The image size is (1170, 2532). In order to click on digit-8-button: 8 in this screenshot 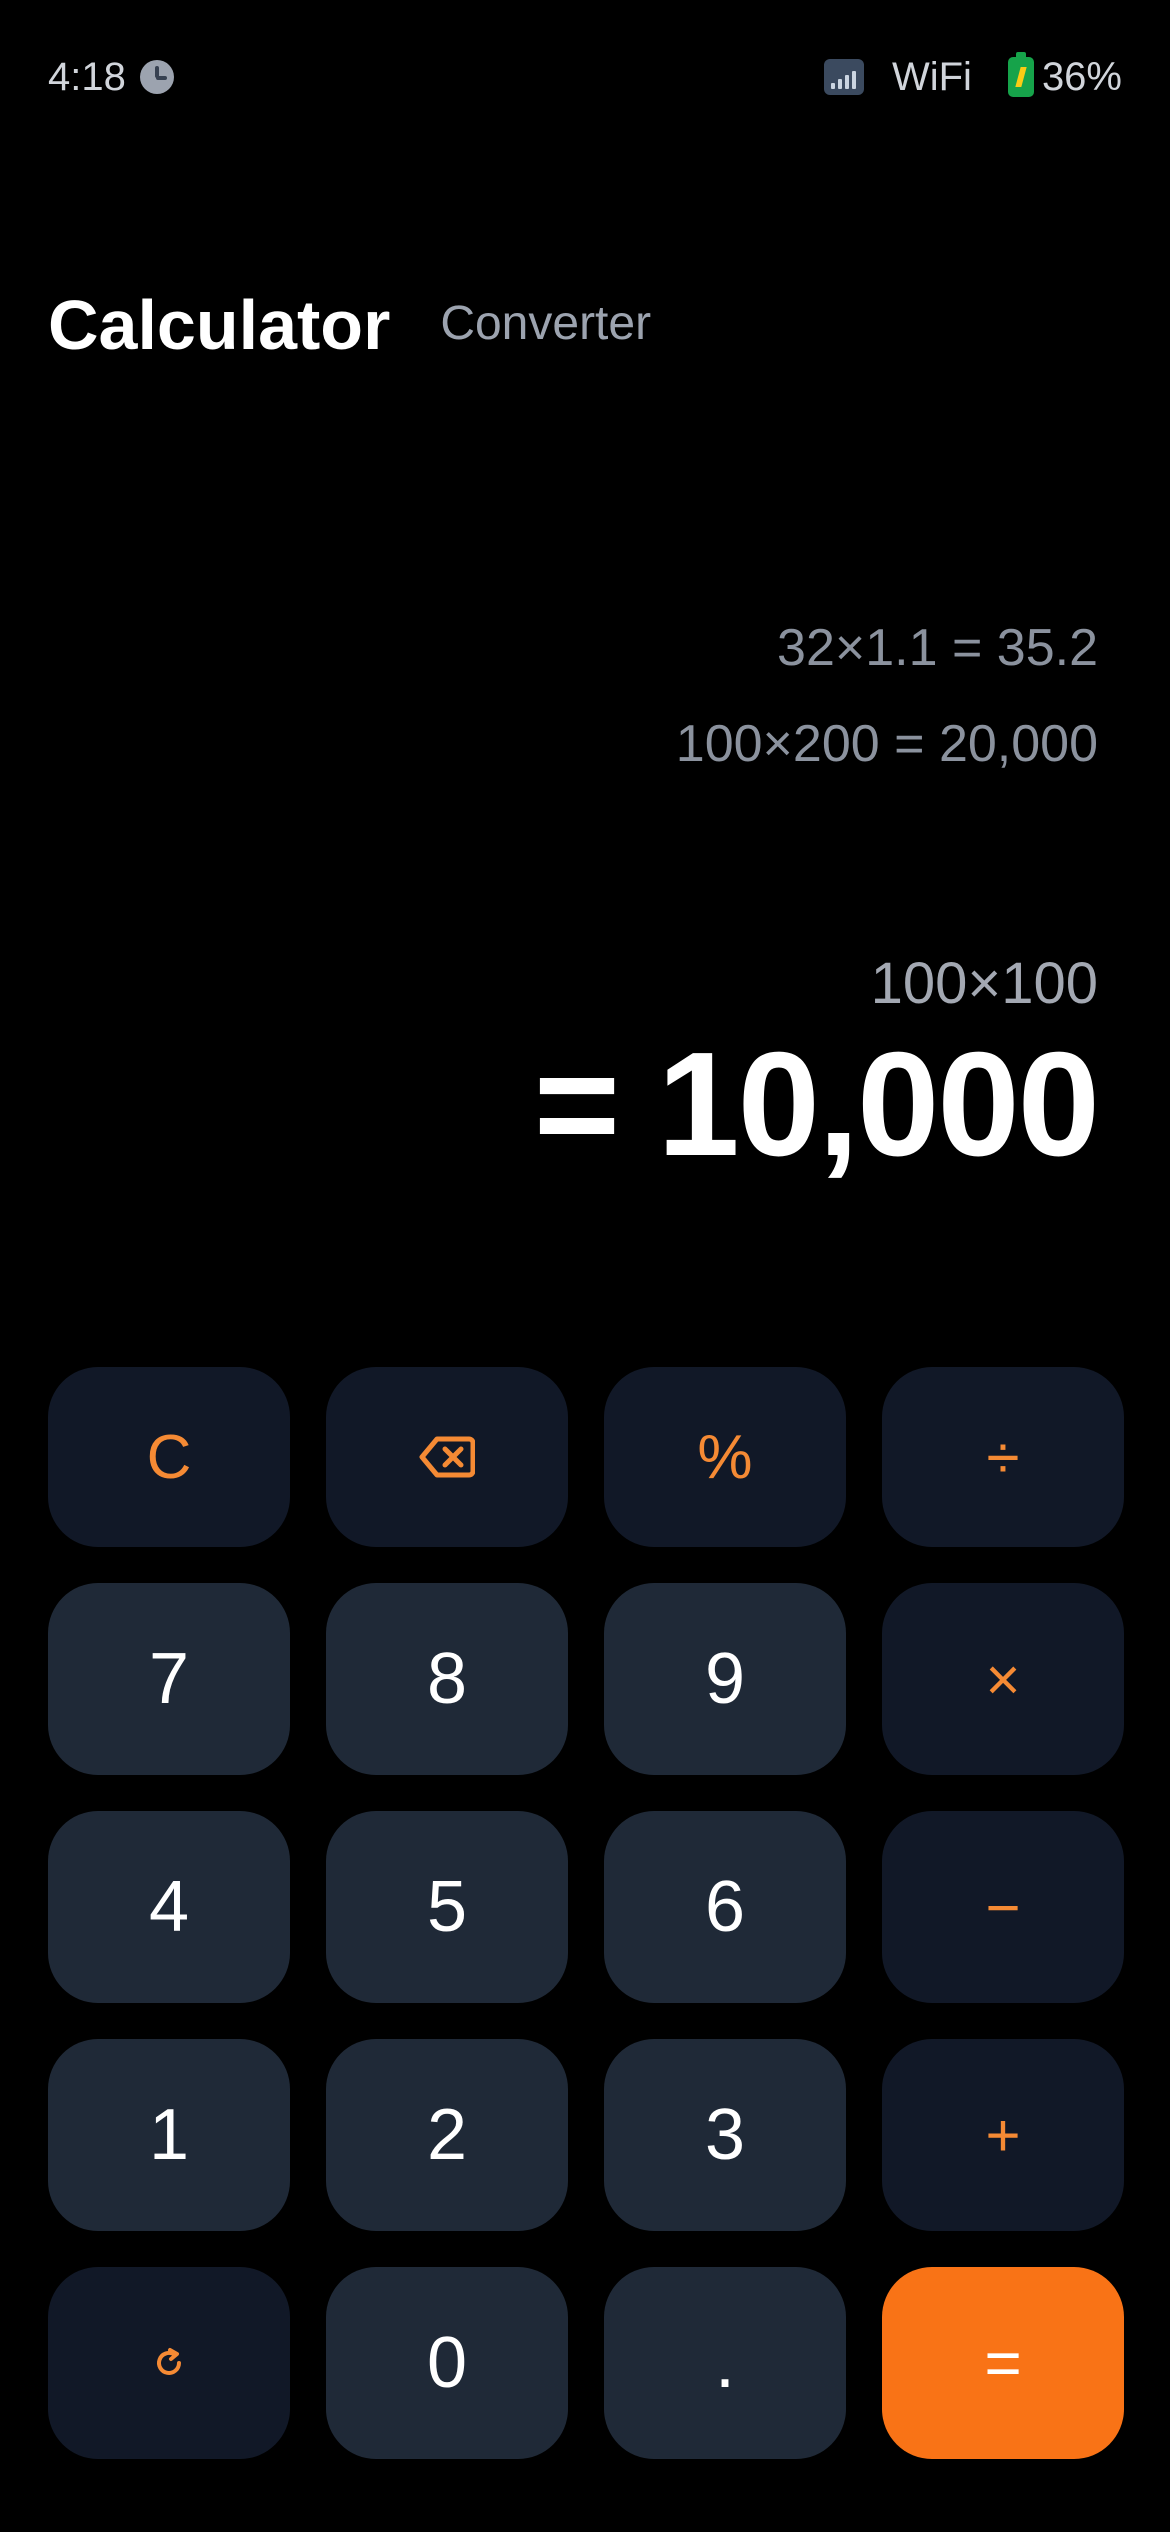, I will do `click(447, 1679)`.